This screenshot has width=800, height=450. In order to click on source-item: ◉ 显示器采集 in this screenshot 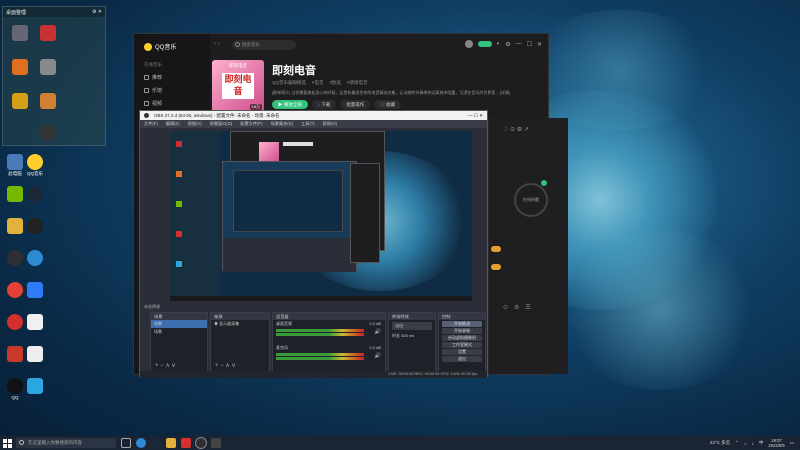, I will do `click(240, 324)`.